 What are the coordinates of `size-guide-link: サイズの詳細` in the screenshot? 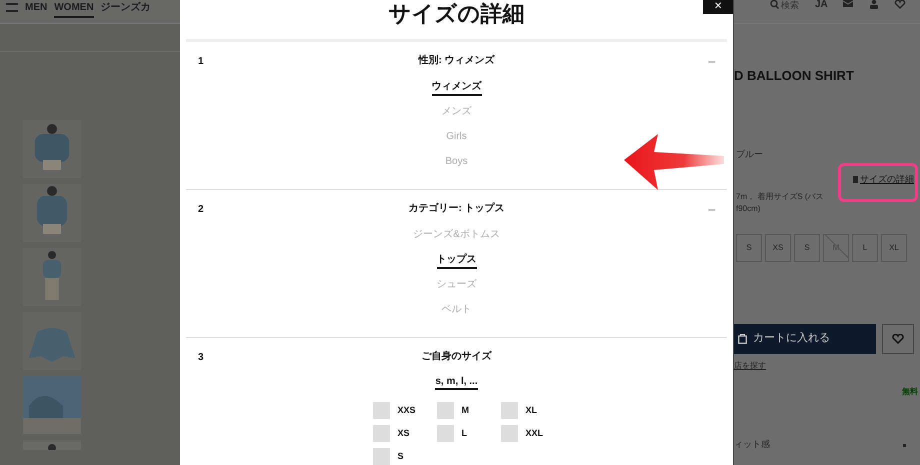 It's located at (887, 179).